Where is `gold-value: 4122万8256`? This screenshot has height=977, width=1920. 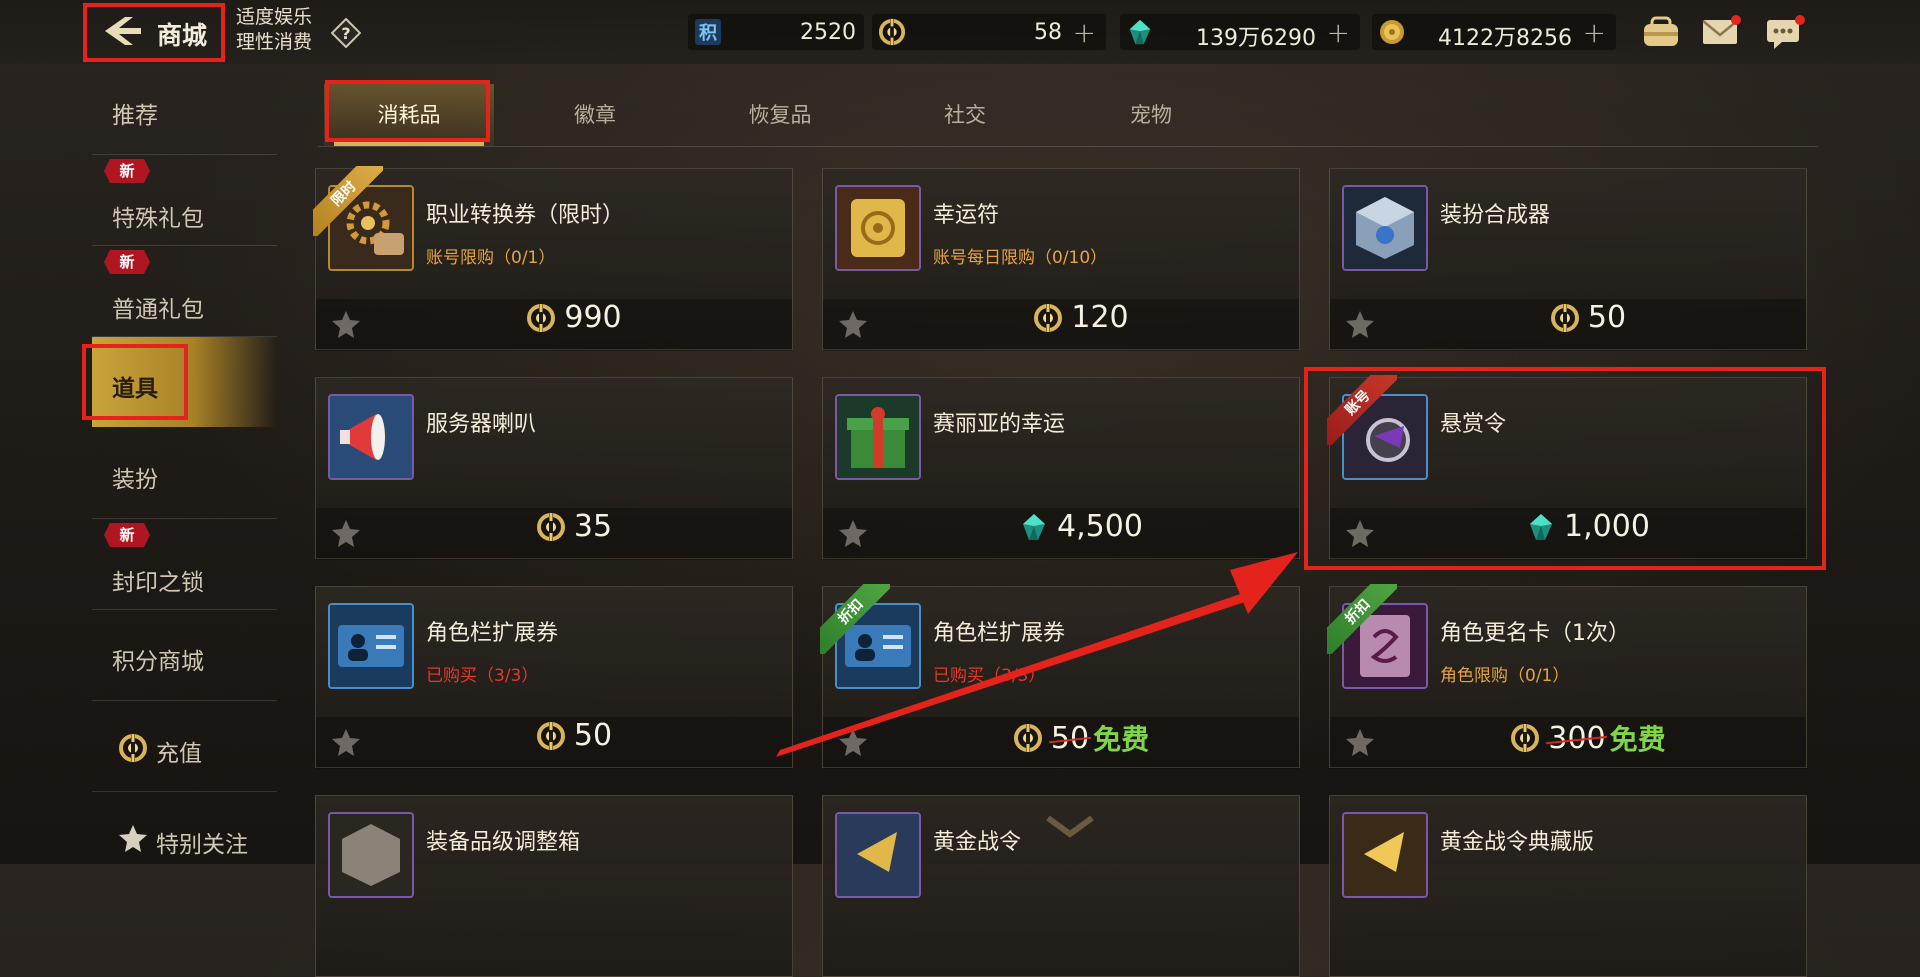 gold-value: 4122万8256 is located at coordinates (1505, 38).